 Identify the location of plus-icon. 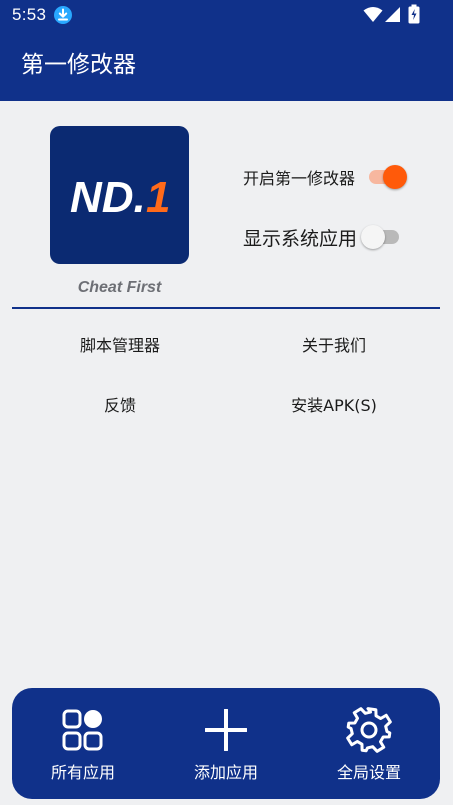
(226, 730).